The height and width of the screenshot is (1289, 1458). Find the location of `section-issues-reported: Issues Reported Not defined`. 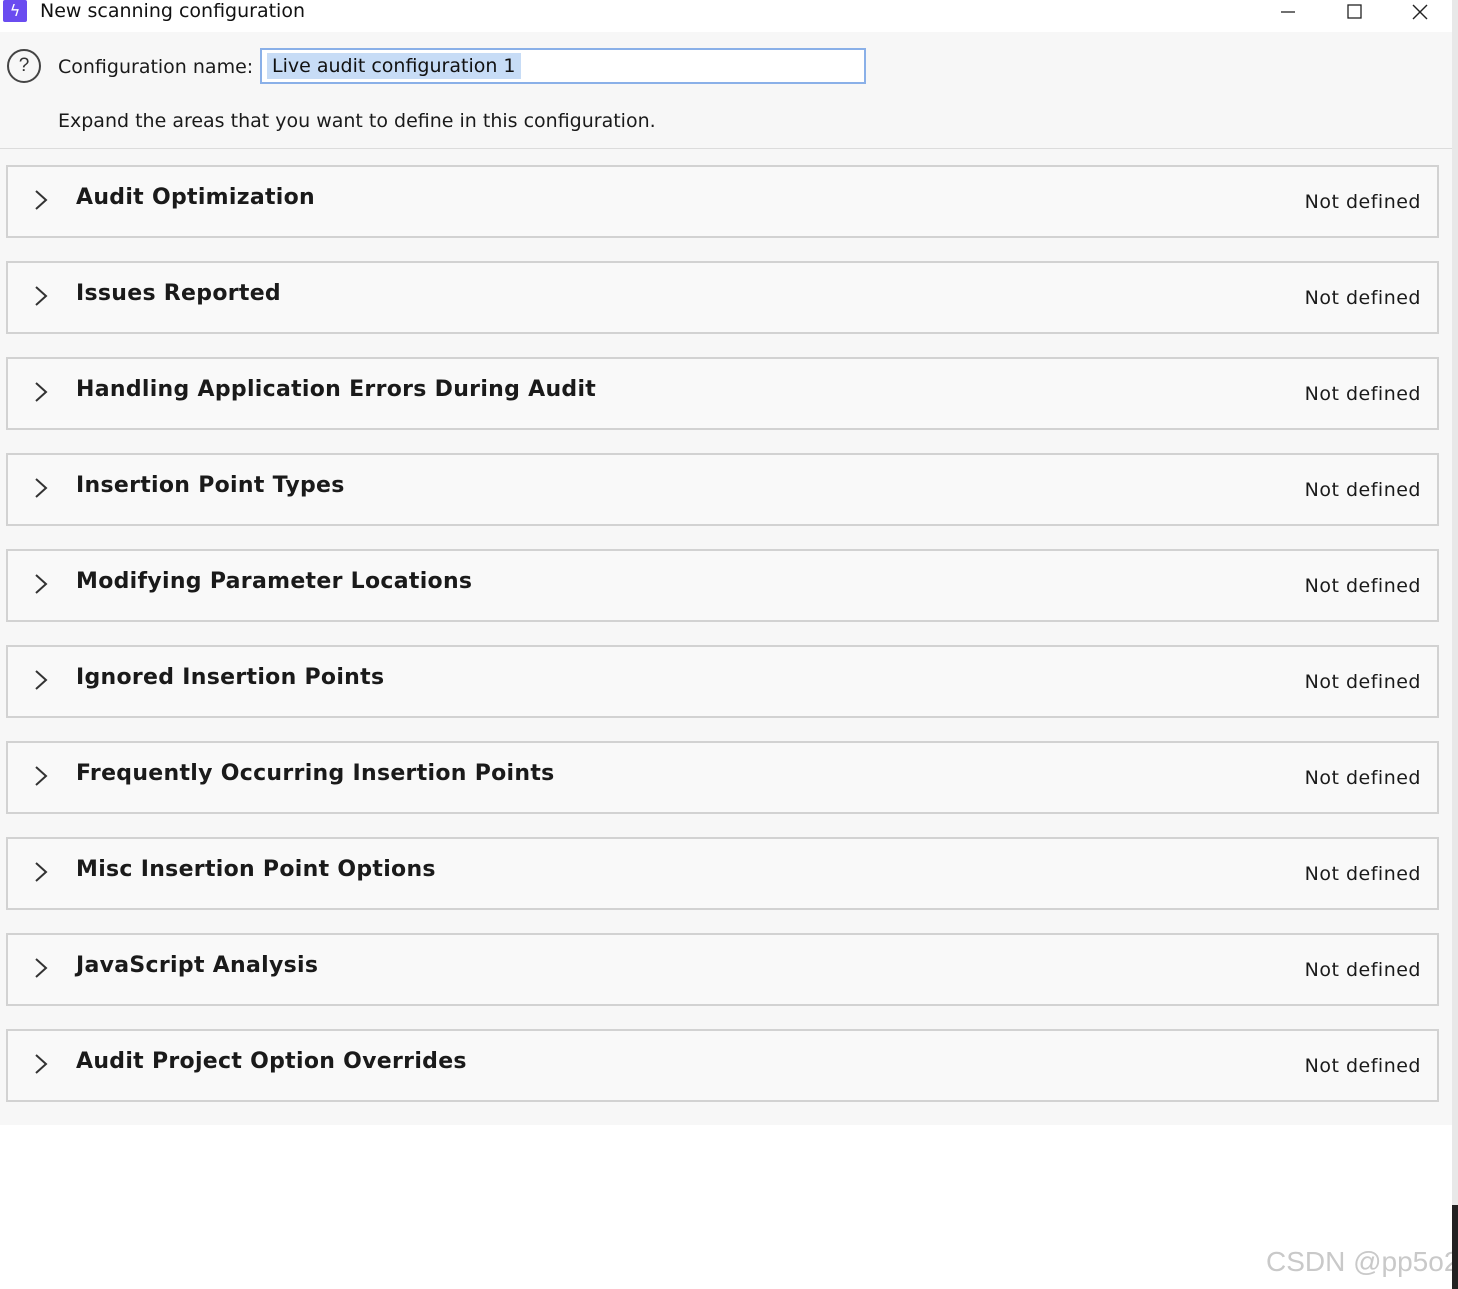

section-issues-reported: Issues Reported Not defined is located at coordinates (722, 297).